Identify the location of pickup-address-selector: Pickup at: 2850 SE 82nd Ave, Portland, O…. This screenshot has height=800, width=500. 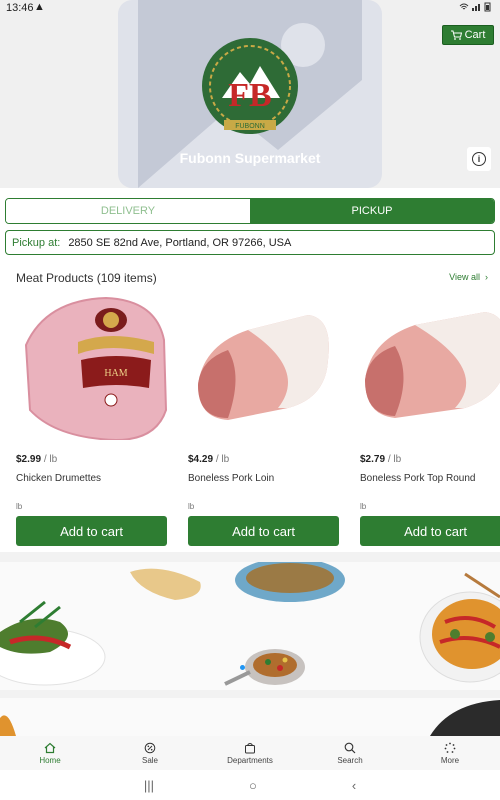
(250, 242).